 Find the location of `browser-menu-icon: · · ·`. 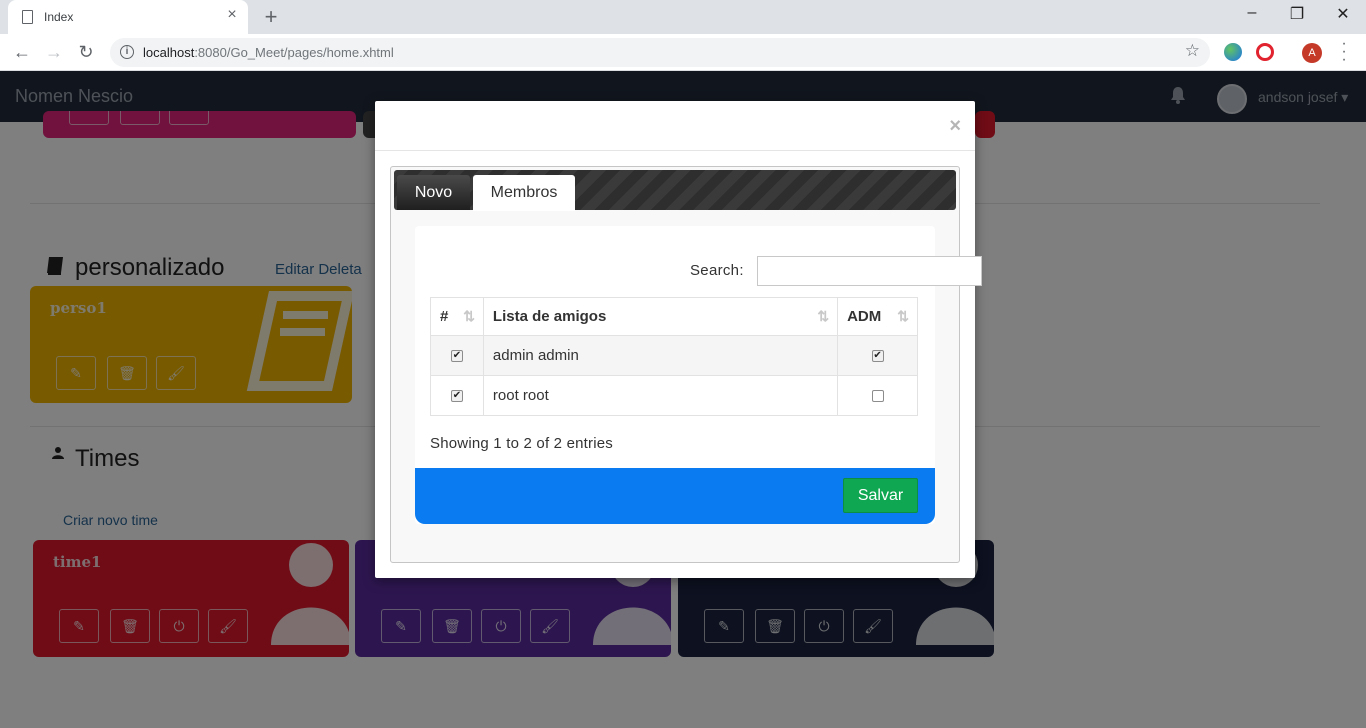

browser-menu-icon: · · · is located at coordinates (1344, 52).